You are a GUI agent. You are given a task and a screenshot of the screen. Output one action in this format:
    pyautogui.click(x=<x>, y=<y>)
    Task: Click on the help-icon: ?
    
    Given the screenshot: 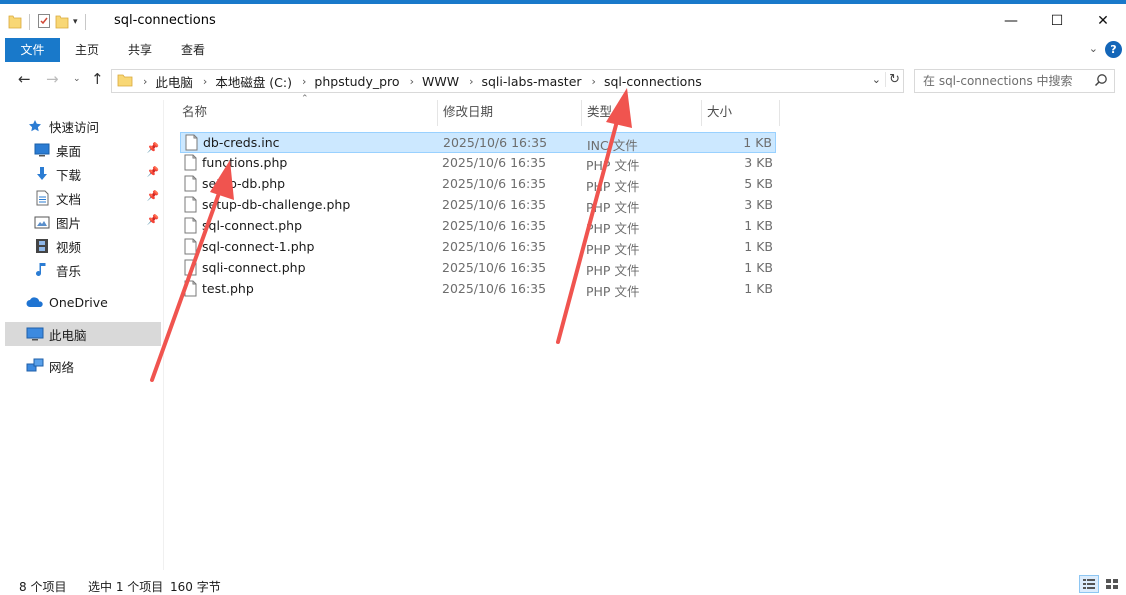 What is the action you would take?
    pyautogui.click(x=1113, y=49)
    